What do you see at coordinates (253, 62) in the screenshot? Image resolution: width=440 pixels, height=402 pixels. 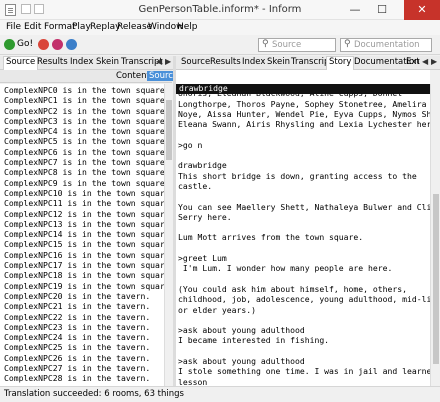 I see `tab-index-right: Index` at bounding box center [253, 62].